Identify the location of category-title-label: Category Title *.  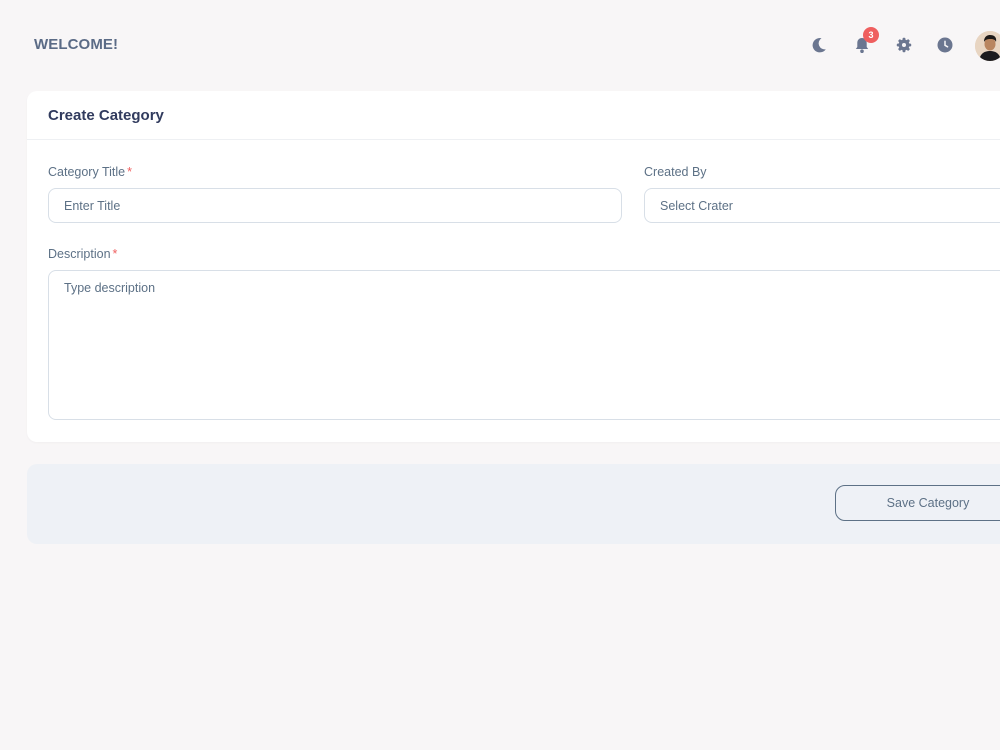
(90, 172).